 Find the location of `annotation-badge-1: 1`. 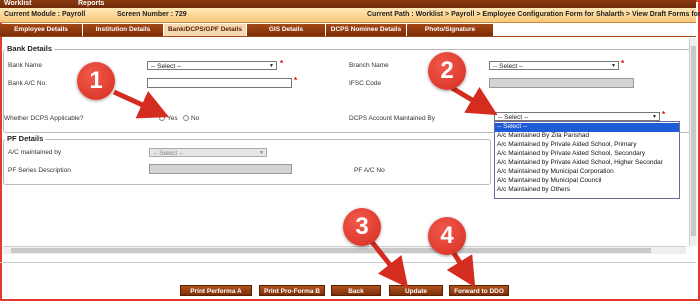

annotation-badge-1: 1 is located at coordinates (96, 81).